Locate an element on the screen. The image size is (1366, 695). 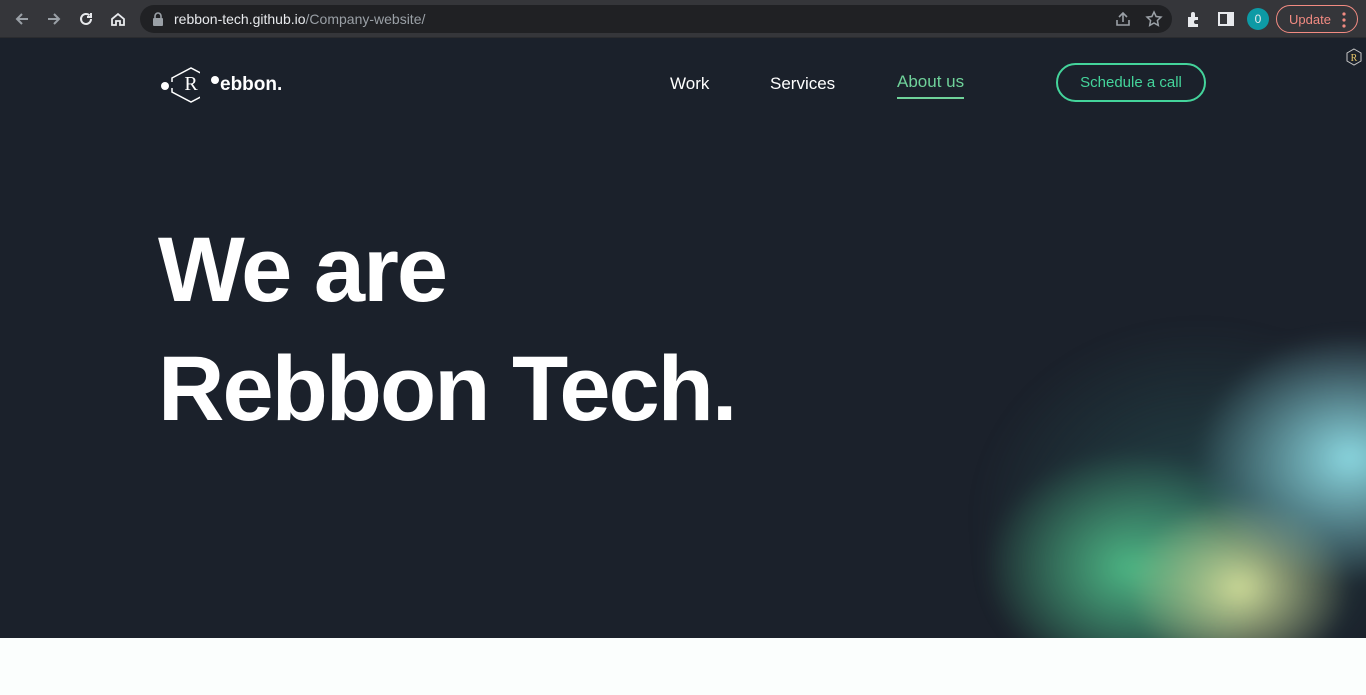
arrow-right-icon is located at coordinates (54, 19).